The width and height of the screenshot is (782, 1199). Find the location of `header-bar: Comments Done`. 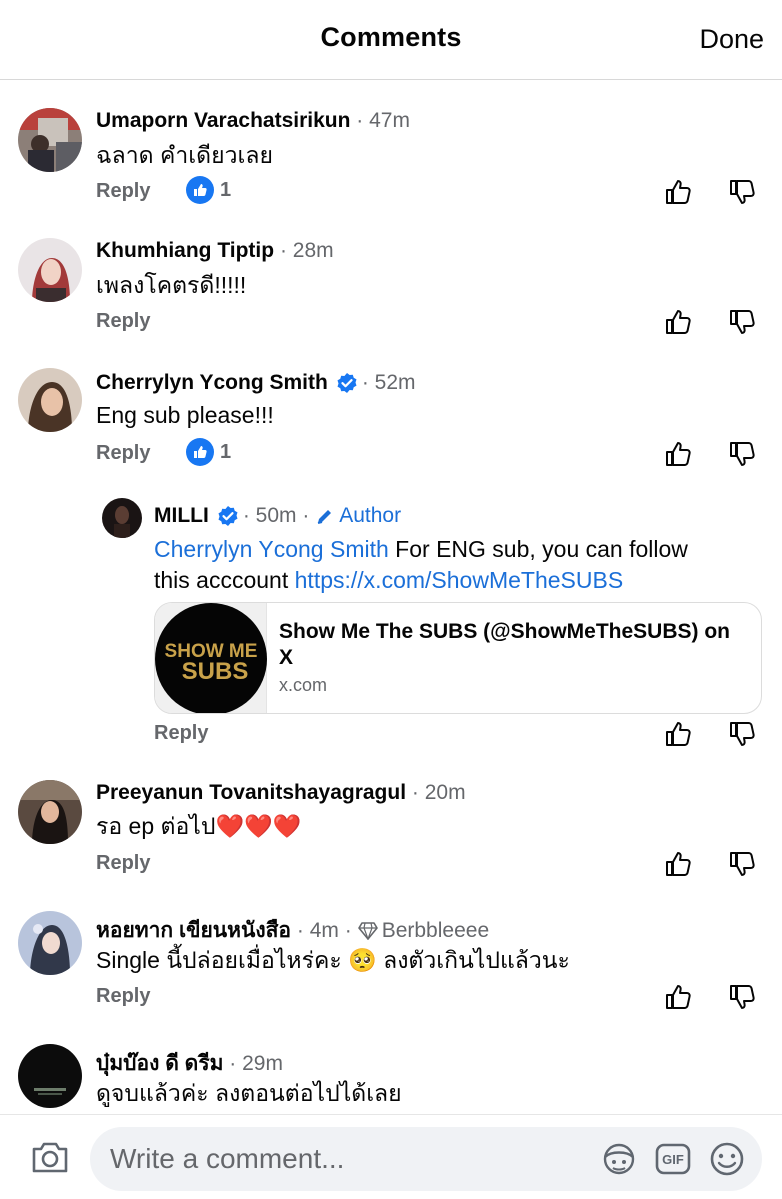

header-bar: Comments Done is located at coordinates (391, 40).